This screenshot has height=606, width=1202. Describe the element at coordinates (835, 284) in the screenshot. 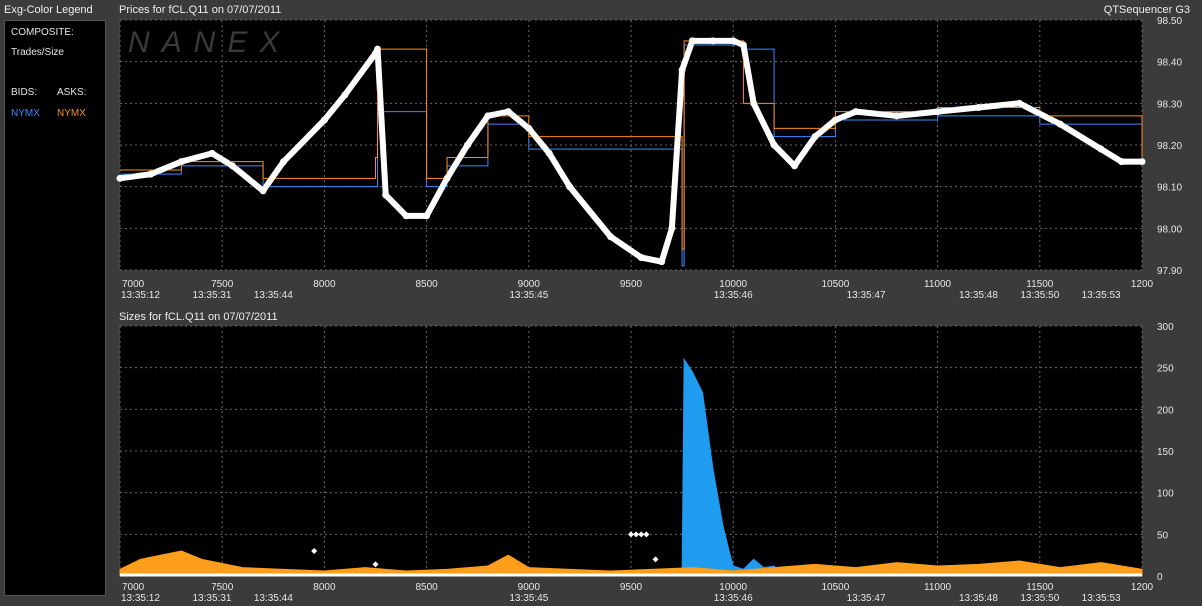

I see `price-x-tick-label: 10500` at that location.